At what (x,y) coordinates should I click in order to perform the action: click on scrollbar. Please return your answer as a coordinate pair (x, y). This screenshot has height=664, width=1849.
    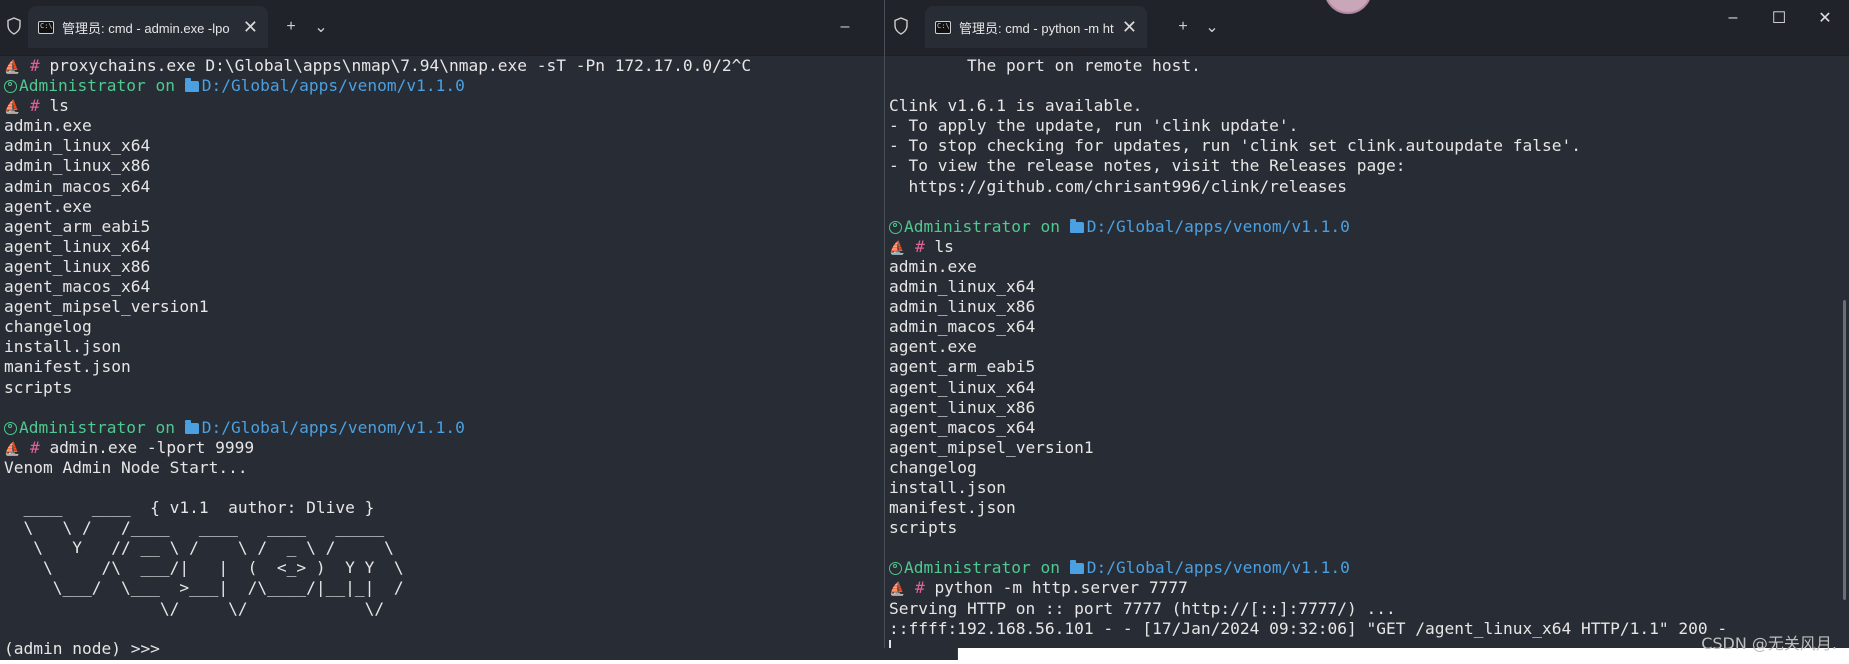
    Looking at the image, I should click on (1844, 450).